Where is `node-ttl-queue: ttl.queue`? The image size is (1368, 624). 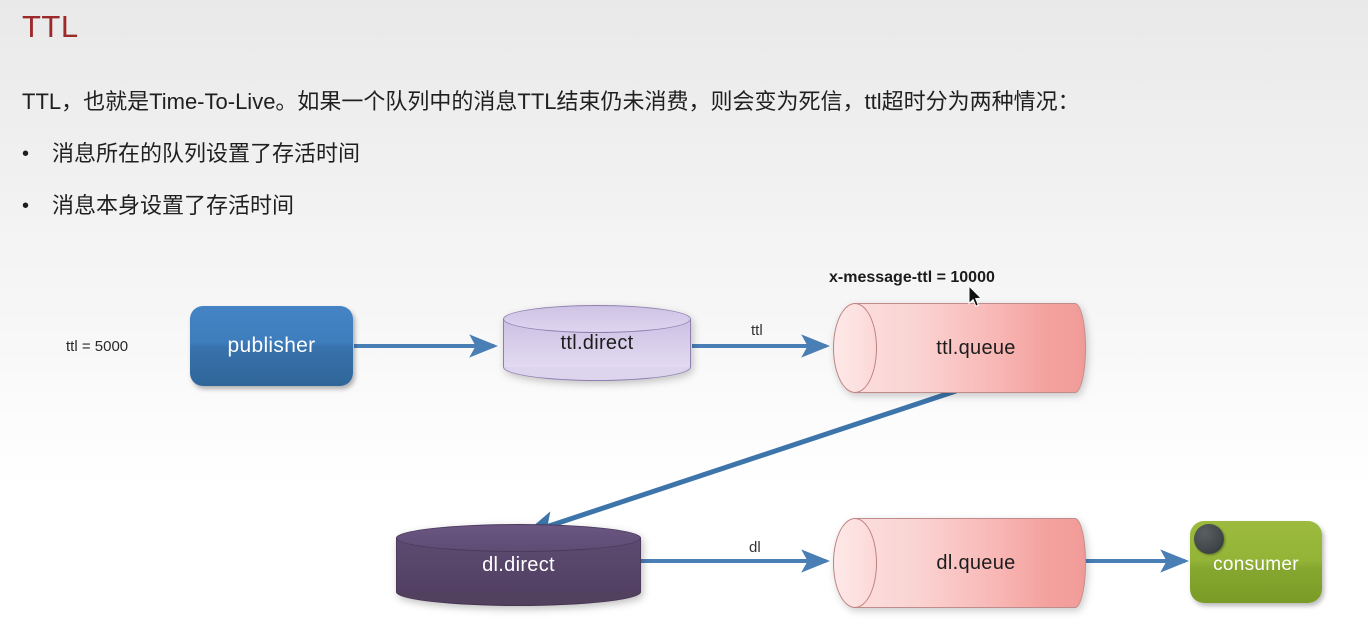 node-ttl-queue: ttl.queue is located at coordinates (959, 348).